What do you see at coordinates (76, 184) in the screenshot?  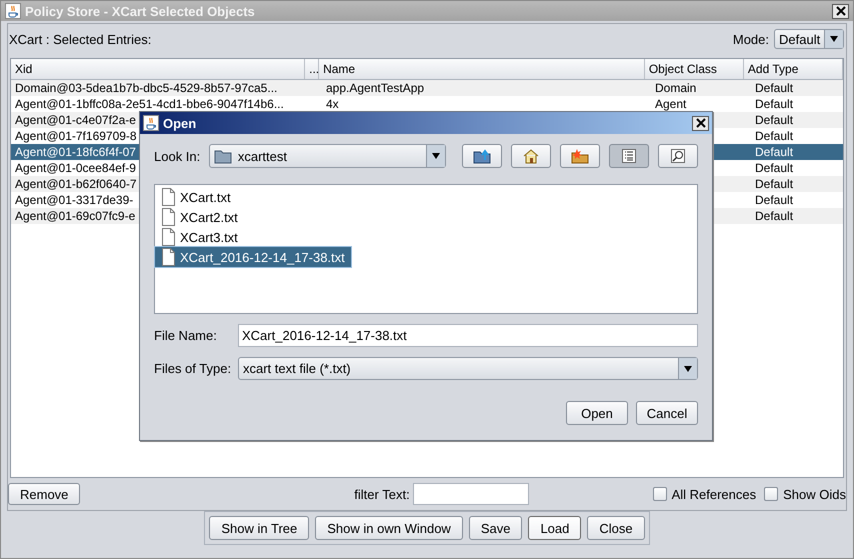 I see `table-cell: Agent@01-b62f0640-7` at bounding box center [76, 184].